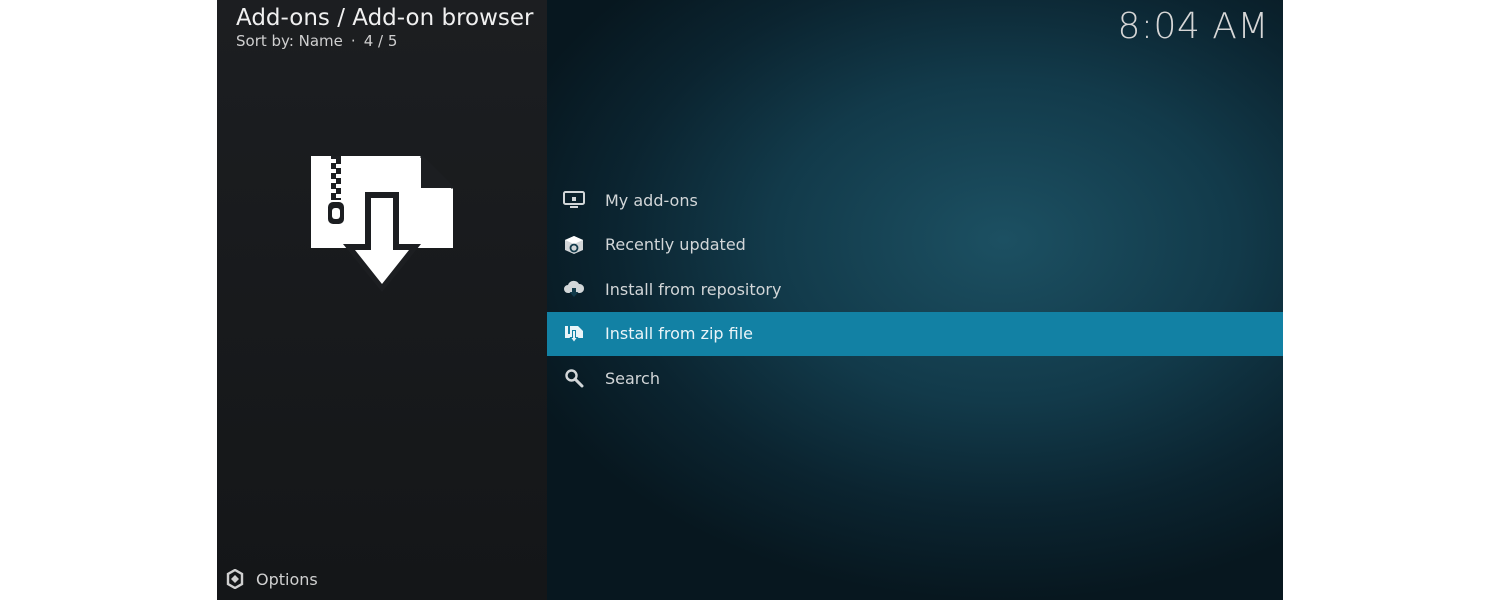 The width and height of the screenshot is (1500, 600). I want to click on options-label: Options, so click(287, 579).